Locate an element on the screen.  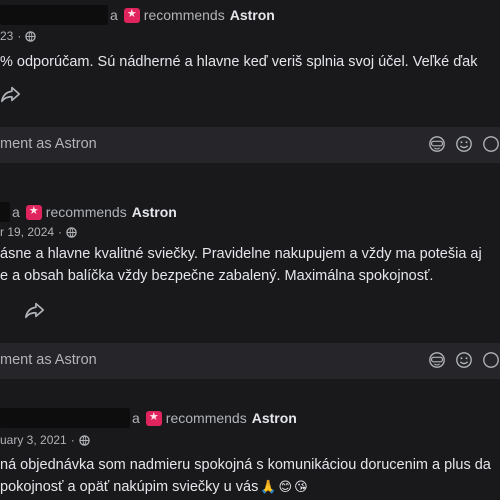
review-meta: 23 · is located at coordinates (18, 36).